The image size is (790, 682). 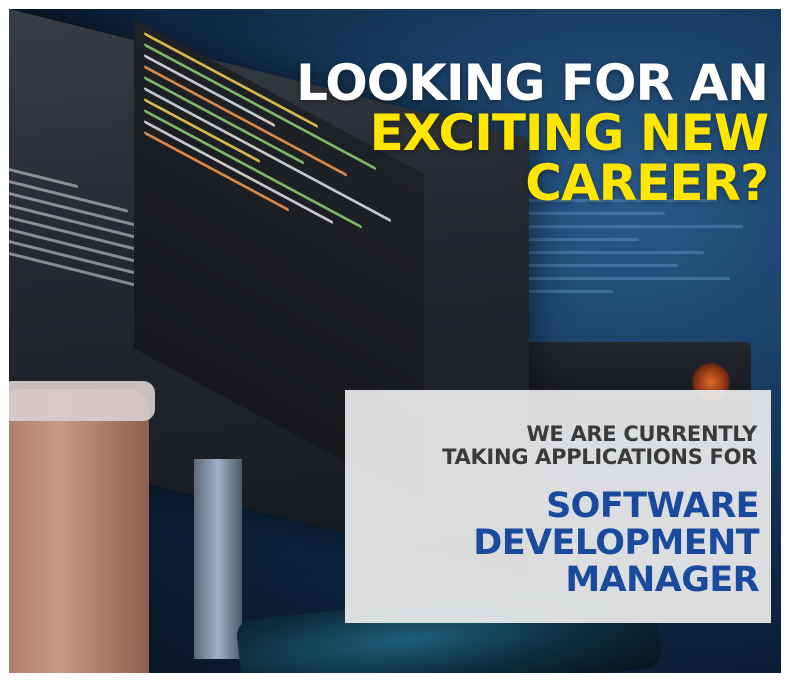 I want to click on headline-line-1: LOOKING FOR AN, so click(x=532, y=83).